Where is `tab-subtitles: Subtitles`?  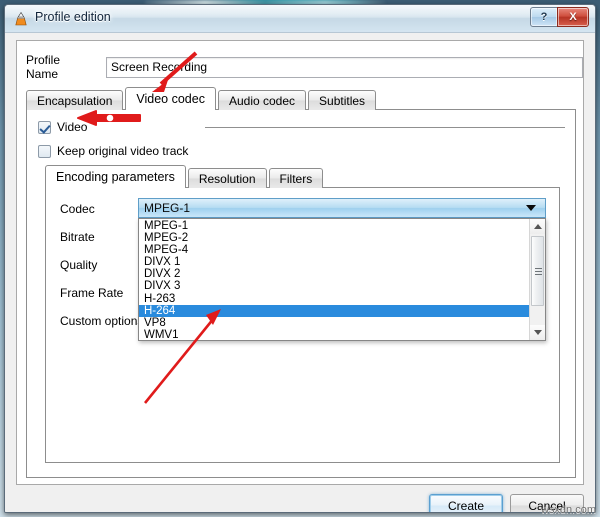 tab-subtitles: Subtitles is located at coordinates (342, 100).